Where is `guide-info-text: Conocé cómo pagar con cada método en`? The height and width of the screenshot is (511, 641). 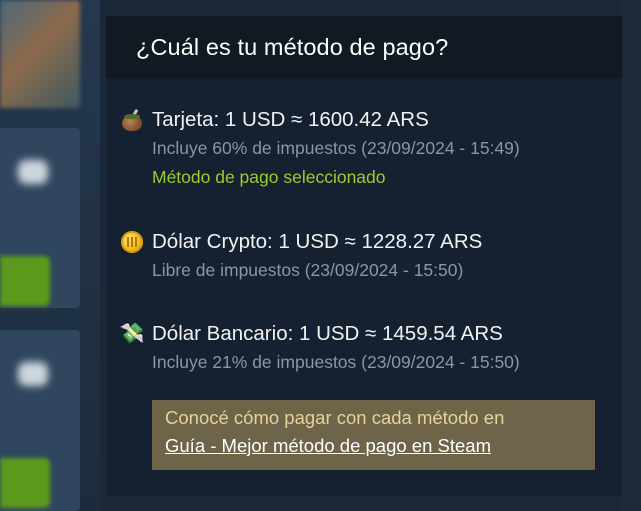
guide-info-text: Conocé cómo pagar con cada método en is located at coordinates (335, 417).